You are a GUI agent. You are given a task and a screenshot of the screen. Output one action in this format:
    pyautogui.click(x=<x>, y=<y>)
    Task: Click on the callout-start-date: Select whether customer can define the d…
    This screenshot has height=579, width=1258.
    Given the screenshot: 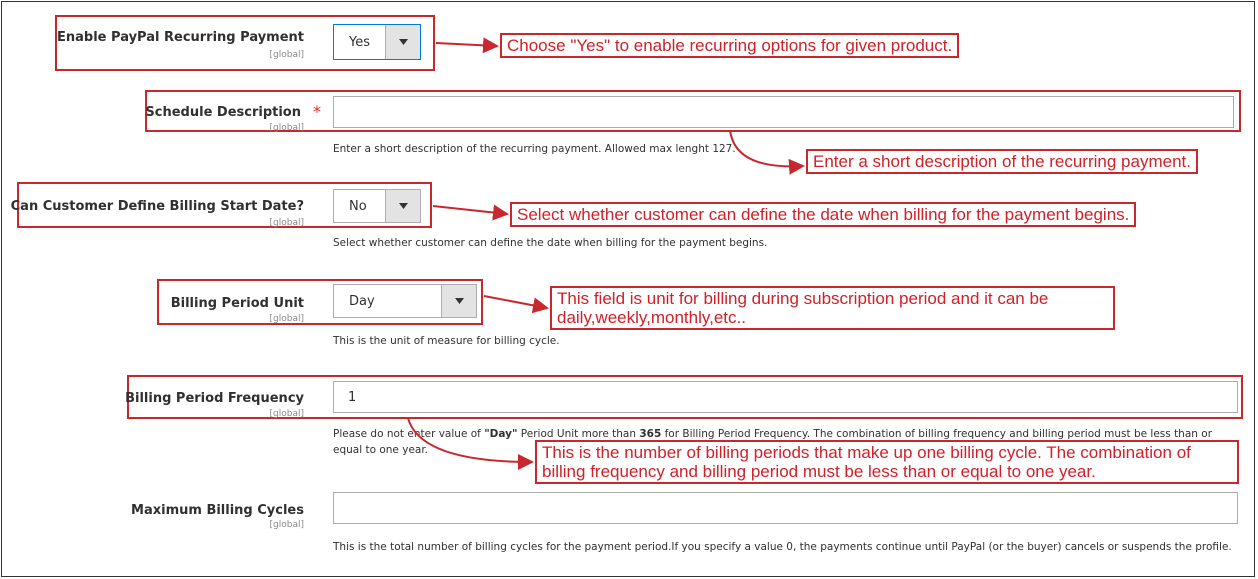 What is the action you would take?
    pyautogui.click(x=823, y=214)
    